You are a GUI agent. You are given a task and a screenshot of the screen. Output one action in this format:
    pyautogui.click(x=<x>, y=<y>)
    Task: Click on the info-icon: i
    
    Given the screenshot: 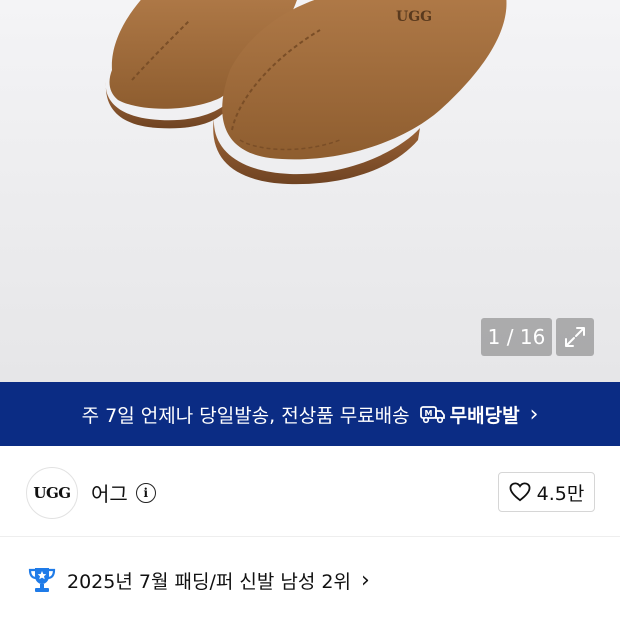 What is the action you would take?
    pyautogui.click(x=145, y=492)
    